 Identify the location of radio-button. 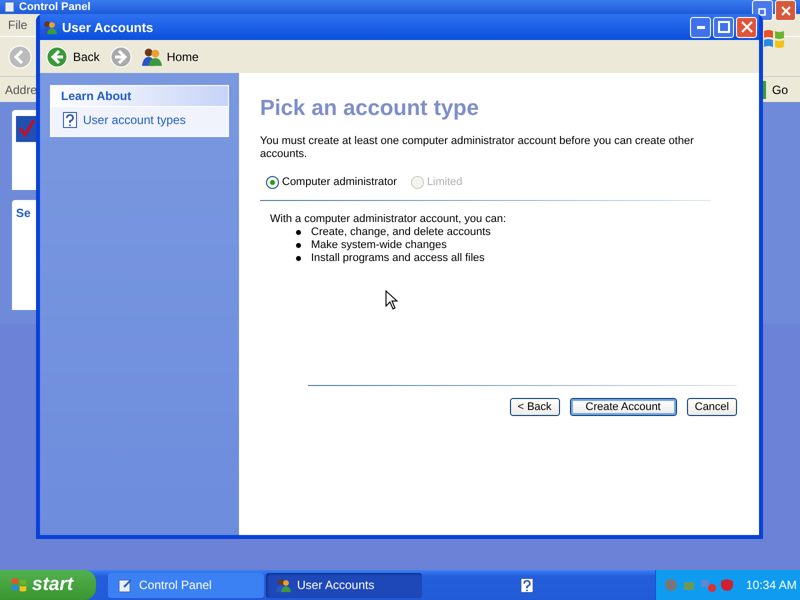
(272, 182).